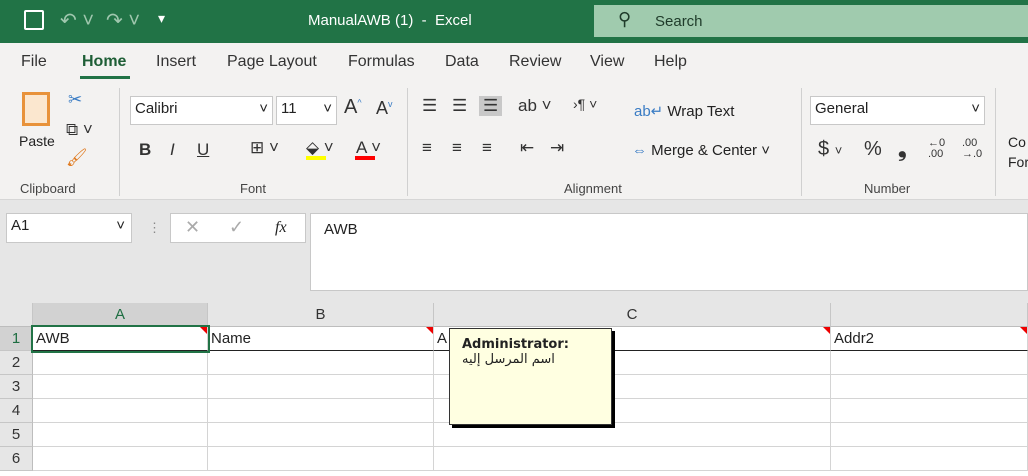 Image resolution: width=1028 pixels, height=476 pixels. I want to click on cell-a6, so click(120, 459).